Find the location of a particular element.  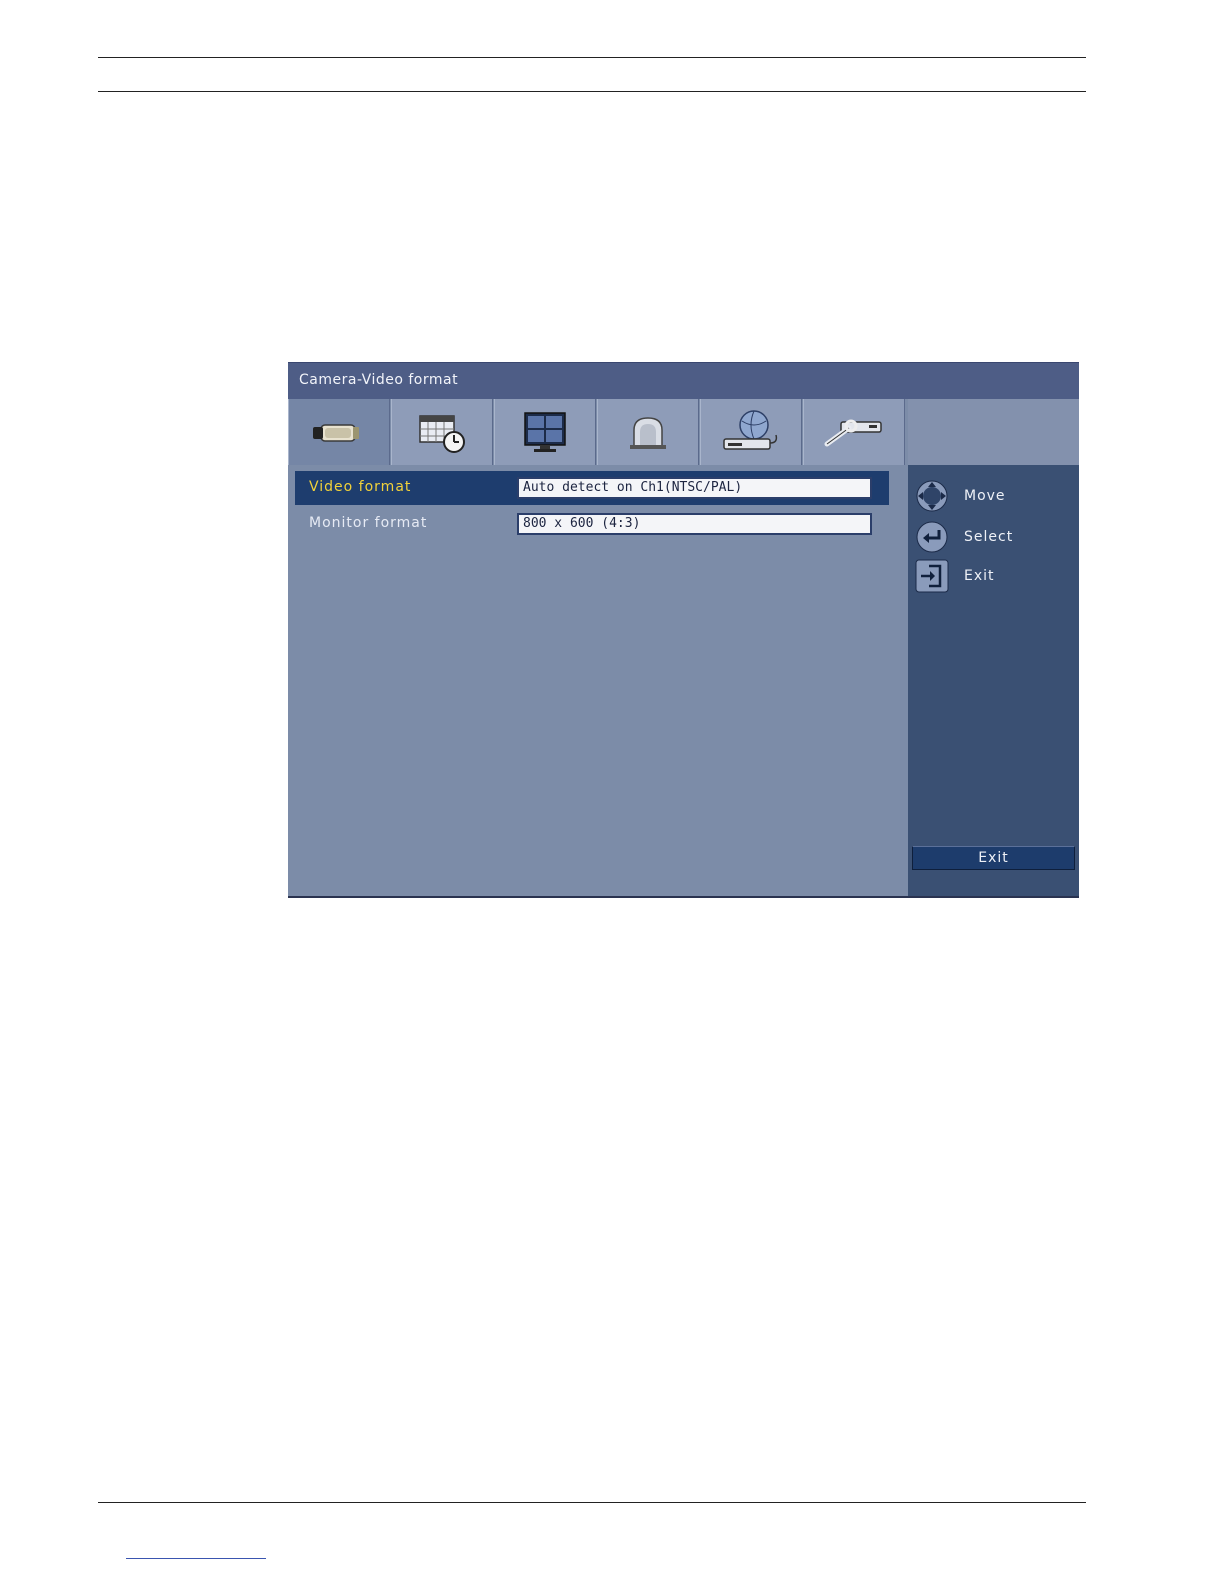

exit-door-icon is located at coordinates (932, 576).